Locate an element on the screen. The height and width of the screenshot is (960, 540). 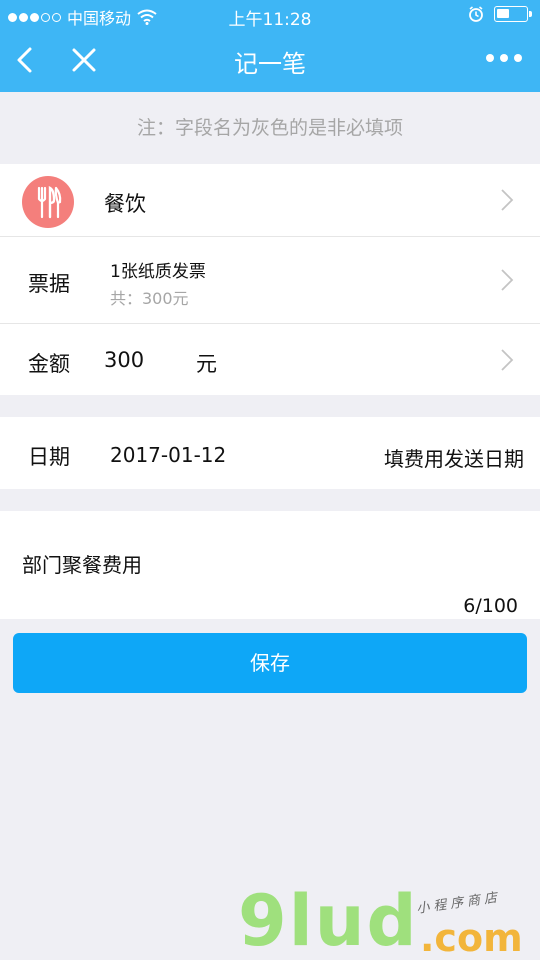
amount-label: 金额 is located at coordinates (49, 364).